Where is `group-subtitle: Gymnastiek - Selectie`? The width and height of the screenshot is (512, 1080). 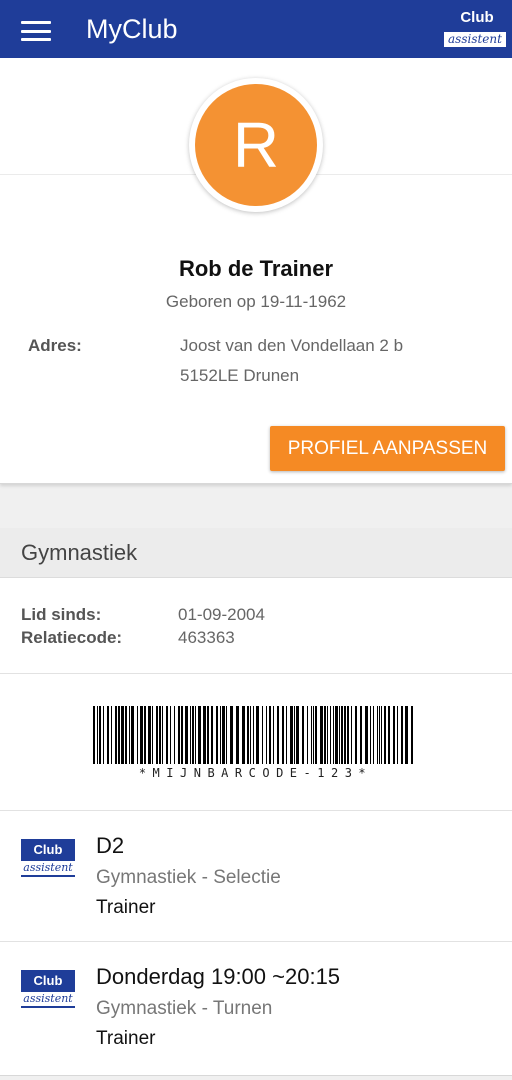
group-subtitle: Gymnastiek - Selectie is located at coordinates (188, 877).